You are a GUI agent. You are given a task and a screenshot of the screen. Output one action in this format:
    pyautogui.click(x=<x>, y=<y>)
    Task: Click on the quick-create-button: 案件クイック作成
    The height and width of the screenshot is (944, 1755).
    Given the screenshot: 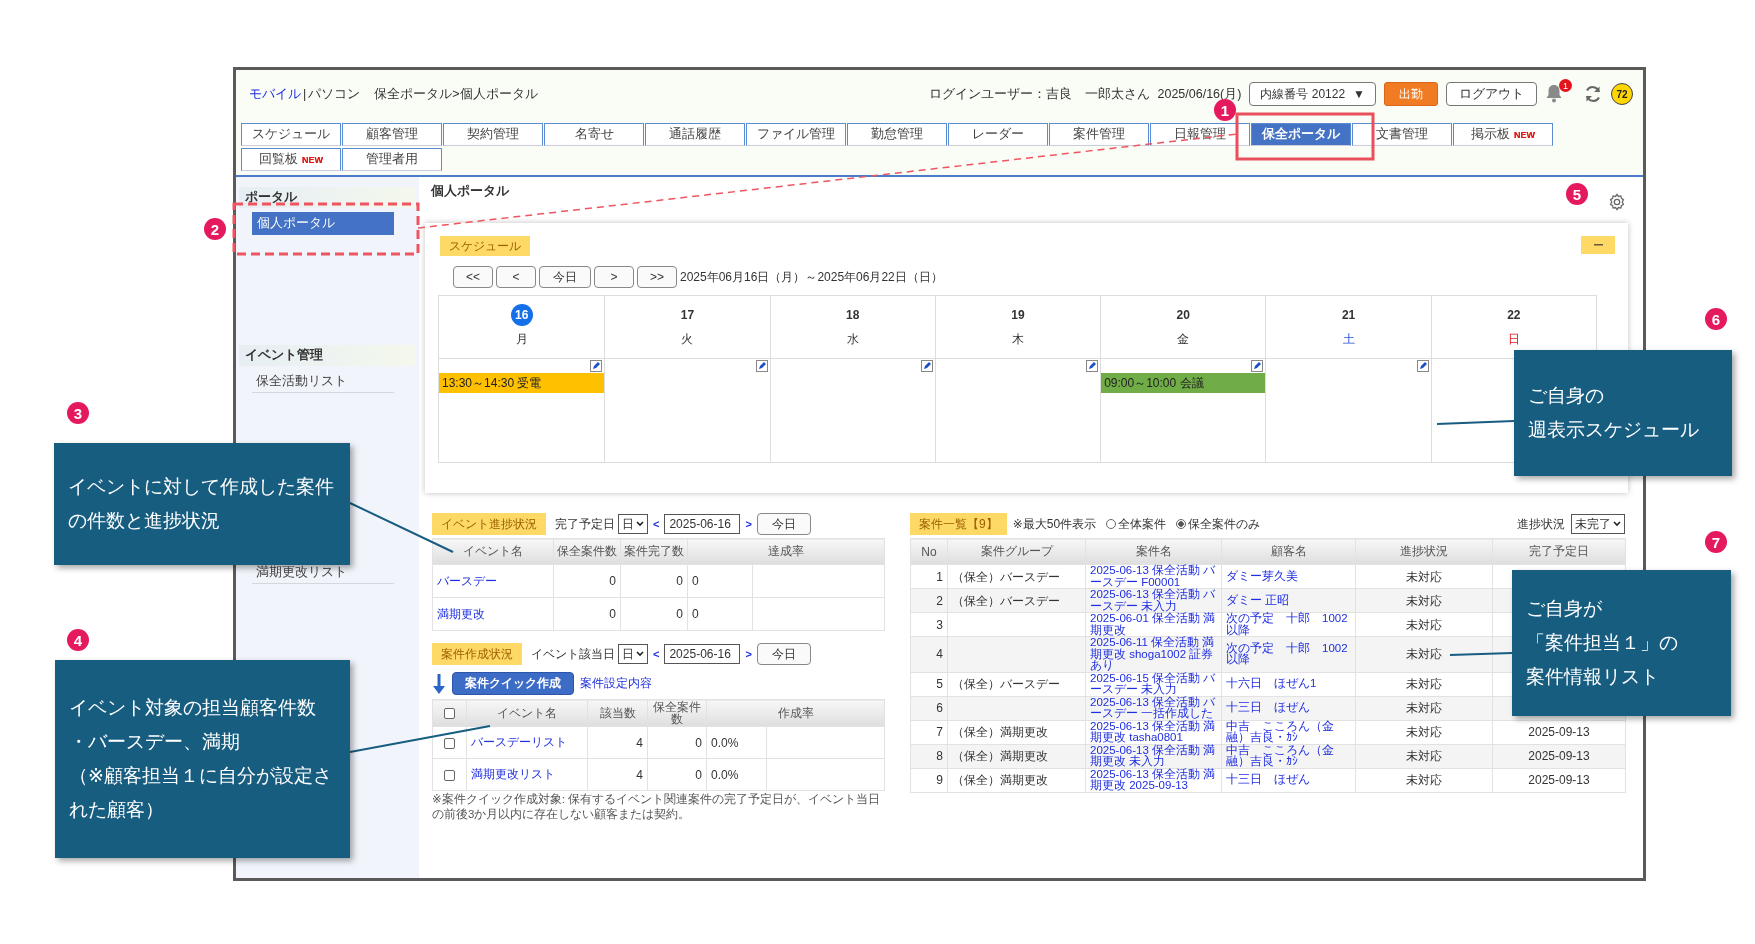 What is the action you would take?
    pyautogui.click(x=513, y=683)
    